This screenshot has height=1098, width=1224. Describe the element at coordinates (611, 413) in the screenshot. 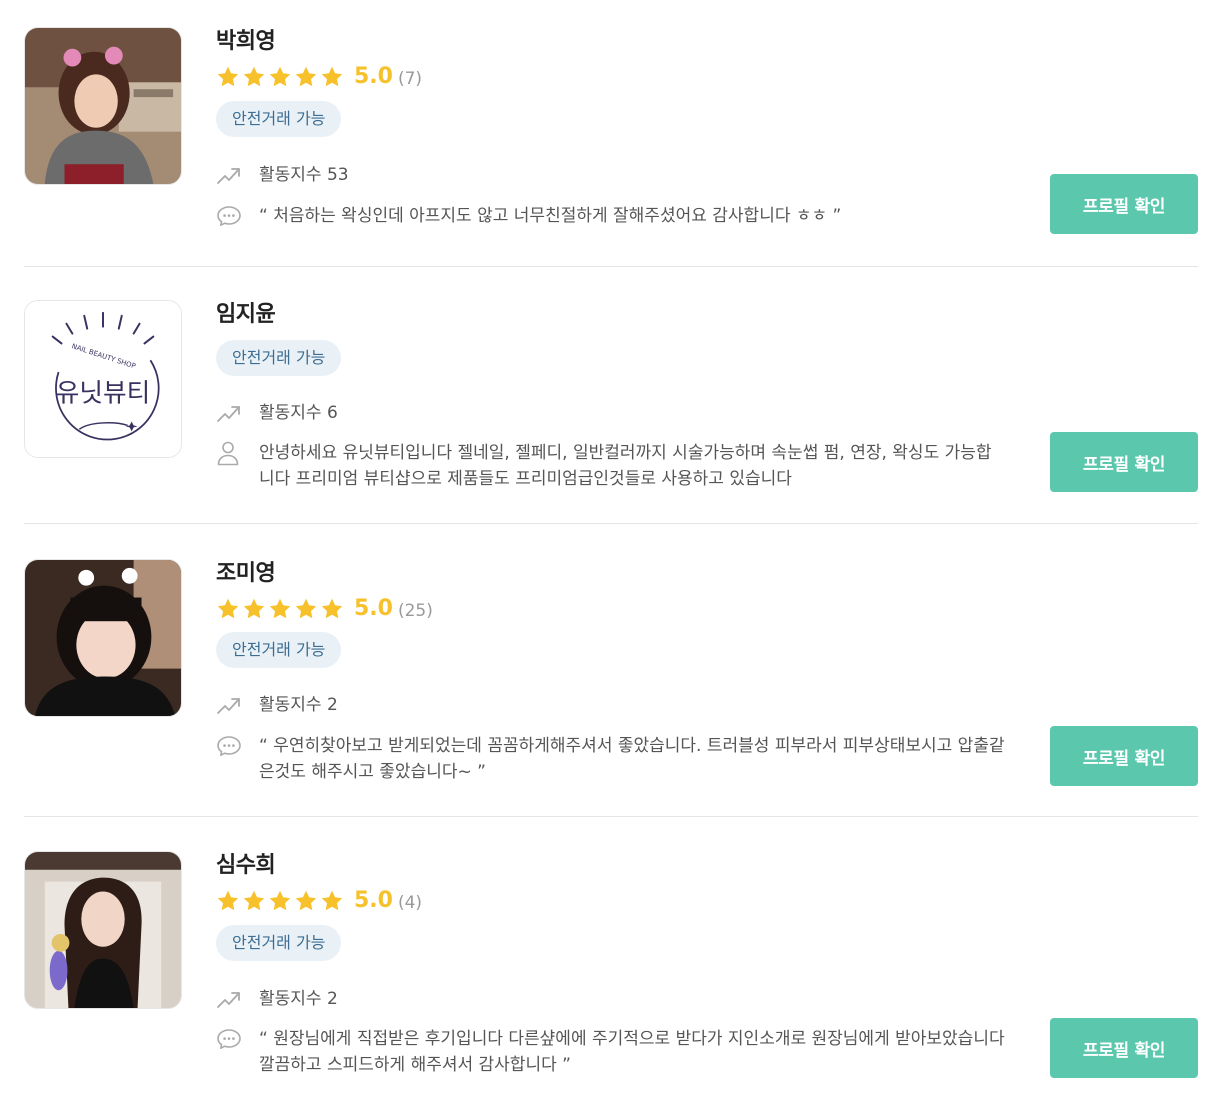

I see `activity-row: 활동지수 6` at that location.